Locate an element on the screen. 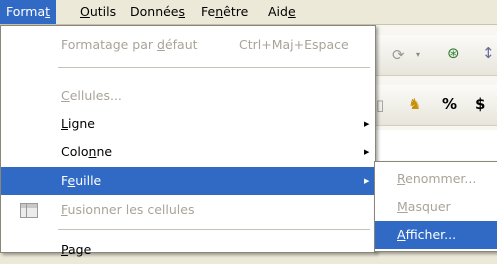 The height and width of the screenshot is (264, 497). shortcut-label: Ctrl+Maj+Espace is located at coordinates (294, 44).